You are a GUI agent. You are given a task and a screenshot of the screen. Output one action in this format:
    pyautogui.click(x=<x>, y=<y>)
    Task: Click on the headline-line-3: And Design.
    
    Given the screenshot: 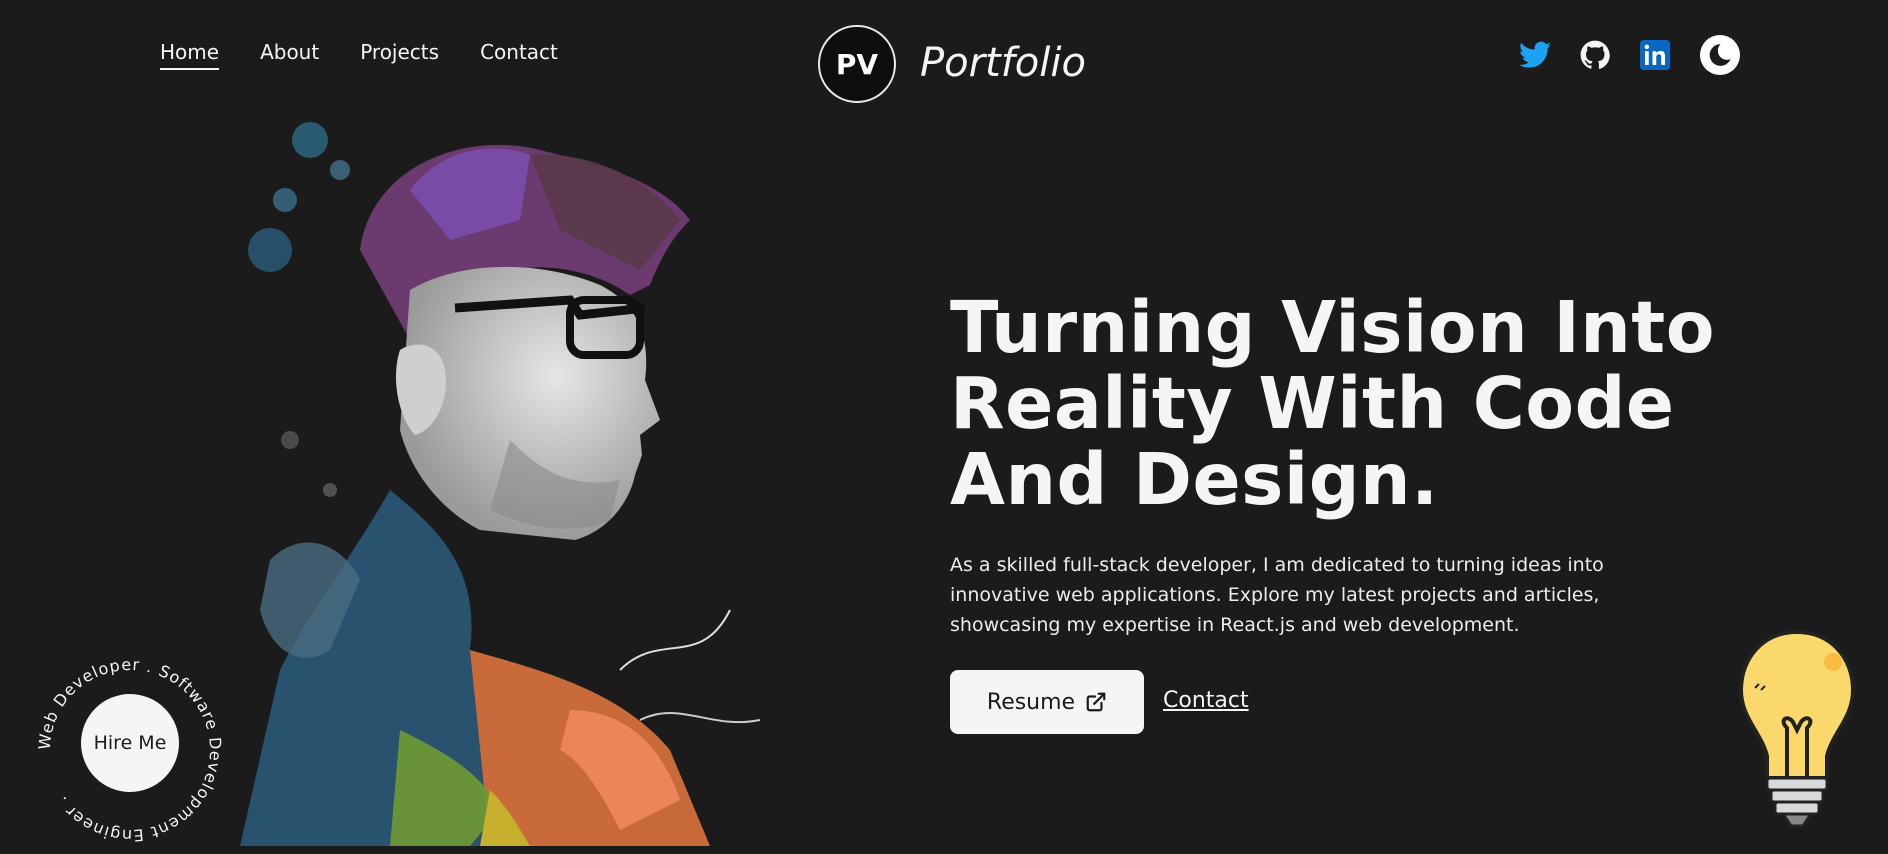 What is the action you would take?
    pyautogui.click(x=1194, y=479)
    